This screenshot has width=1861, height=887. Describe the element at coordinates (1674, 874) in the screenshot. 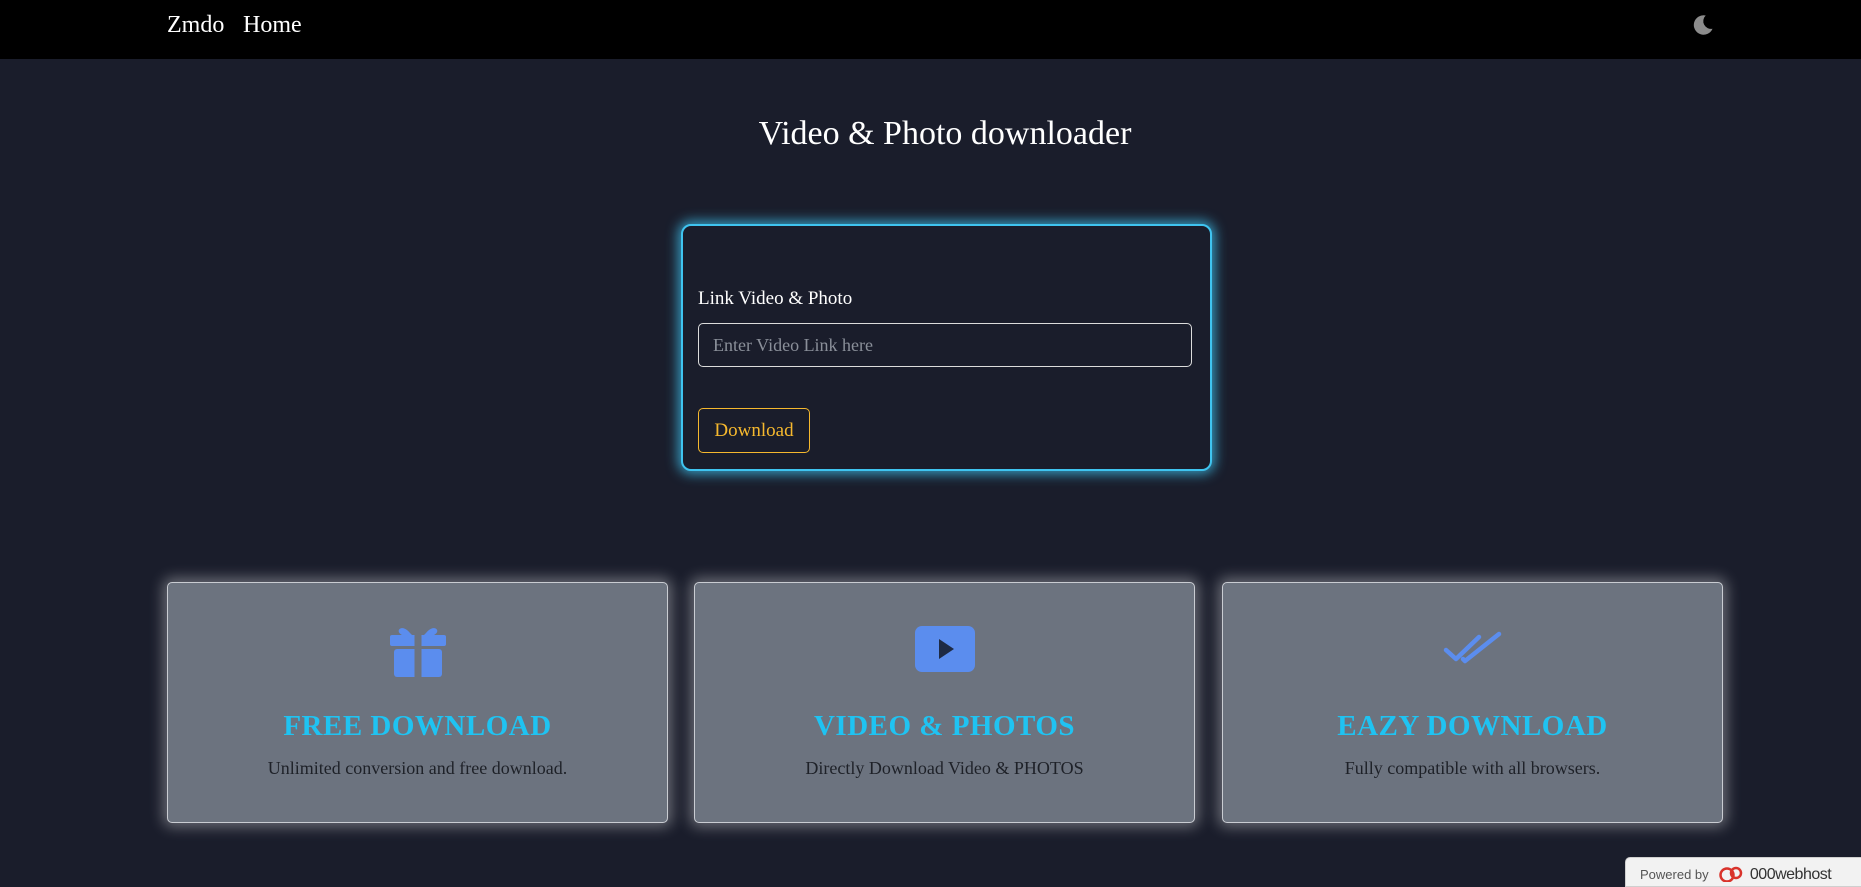

I see `powered-by-text: Powered by` at that location.